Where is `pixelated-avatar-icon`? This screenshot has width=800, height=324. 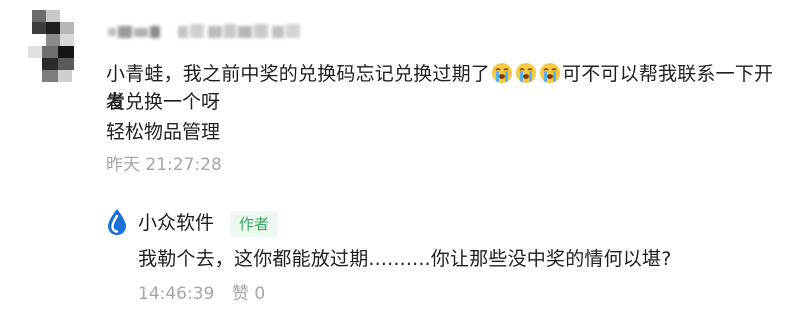 pixelated-avatar-icon is located at coordinates (51, 46).